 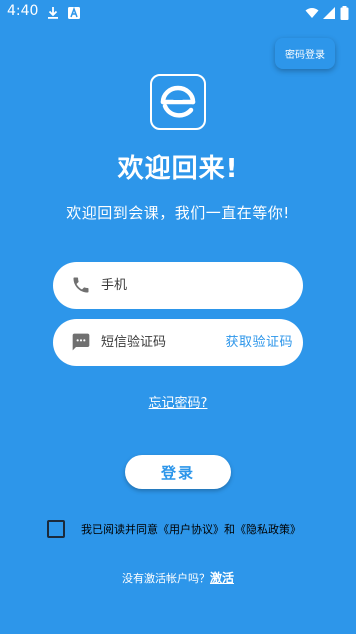 I want to click on wifi-icon, so click(x=312, y=12).